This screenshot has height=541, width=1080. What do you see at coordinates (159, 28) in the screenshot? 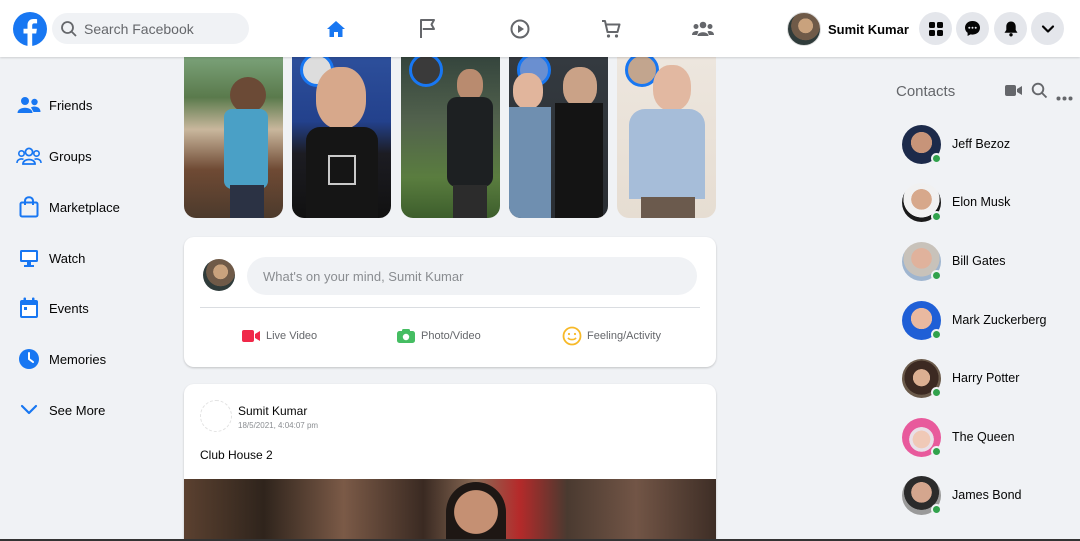
I see `search-input` at bounding box center [159, 28].